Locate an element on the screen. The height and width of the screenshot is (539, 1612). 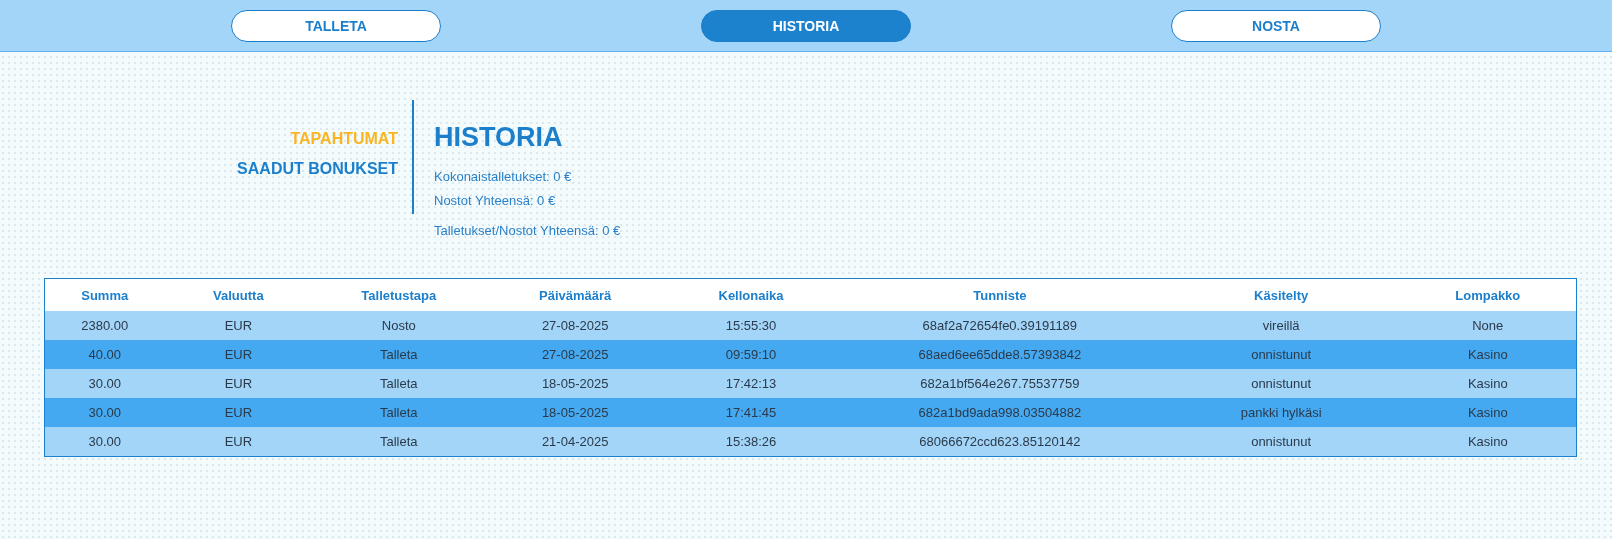
table-cell: 21-04-2025 is located at coordinates (575, 442).